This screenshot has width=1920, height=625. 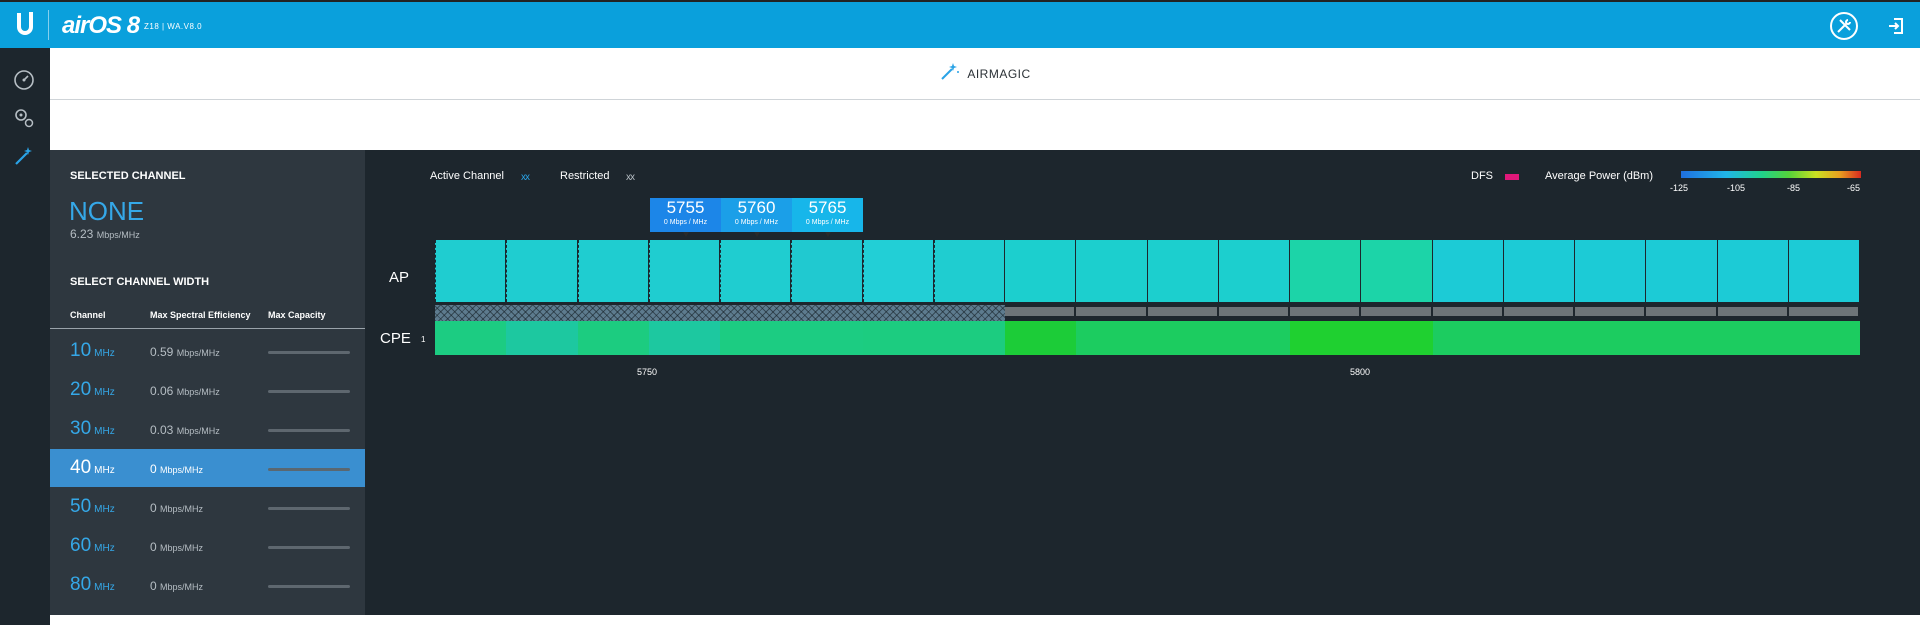 What do you see at coordinates (207, 546) in the screenshot?
I see `channel-width-row-60: 60 MHz 0 Mbps/MHz` at bounding box center [207, 546].